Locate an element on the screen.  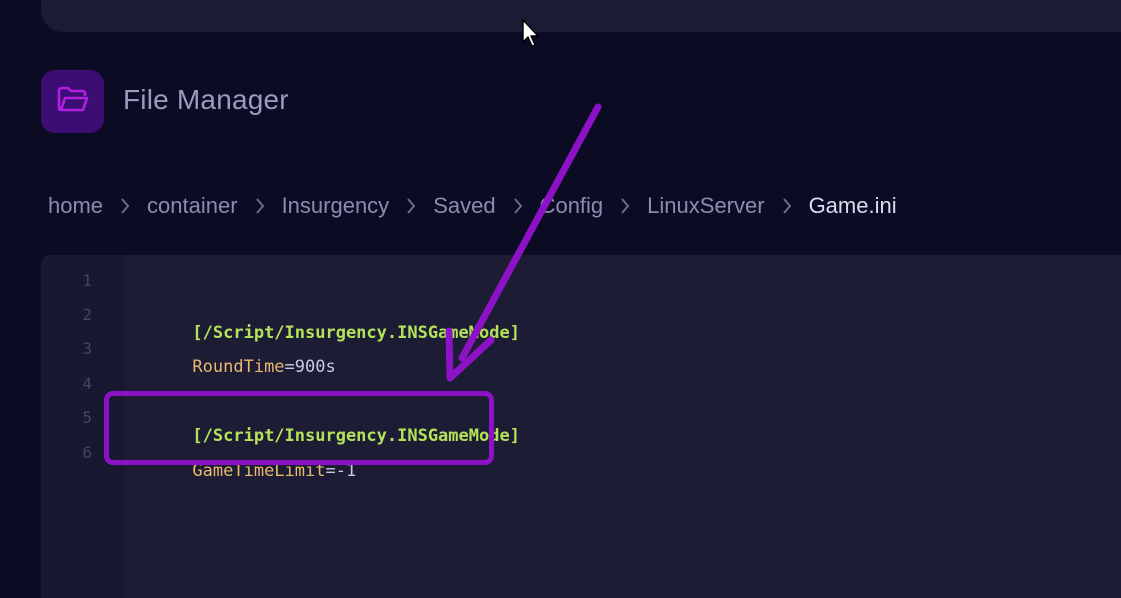
breadcrumb-saved: Saved is located at coordinates (464, 206).